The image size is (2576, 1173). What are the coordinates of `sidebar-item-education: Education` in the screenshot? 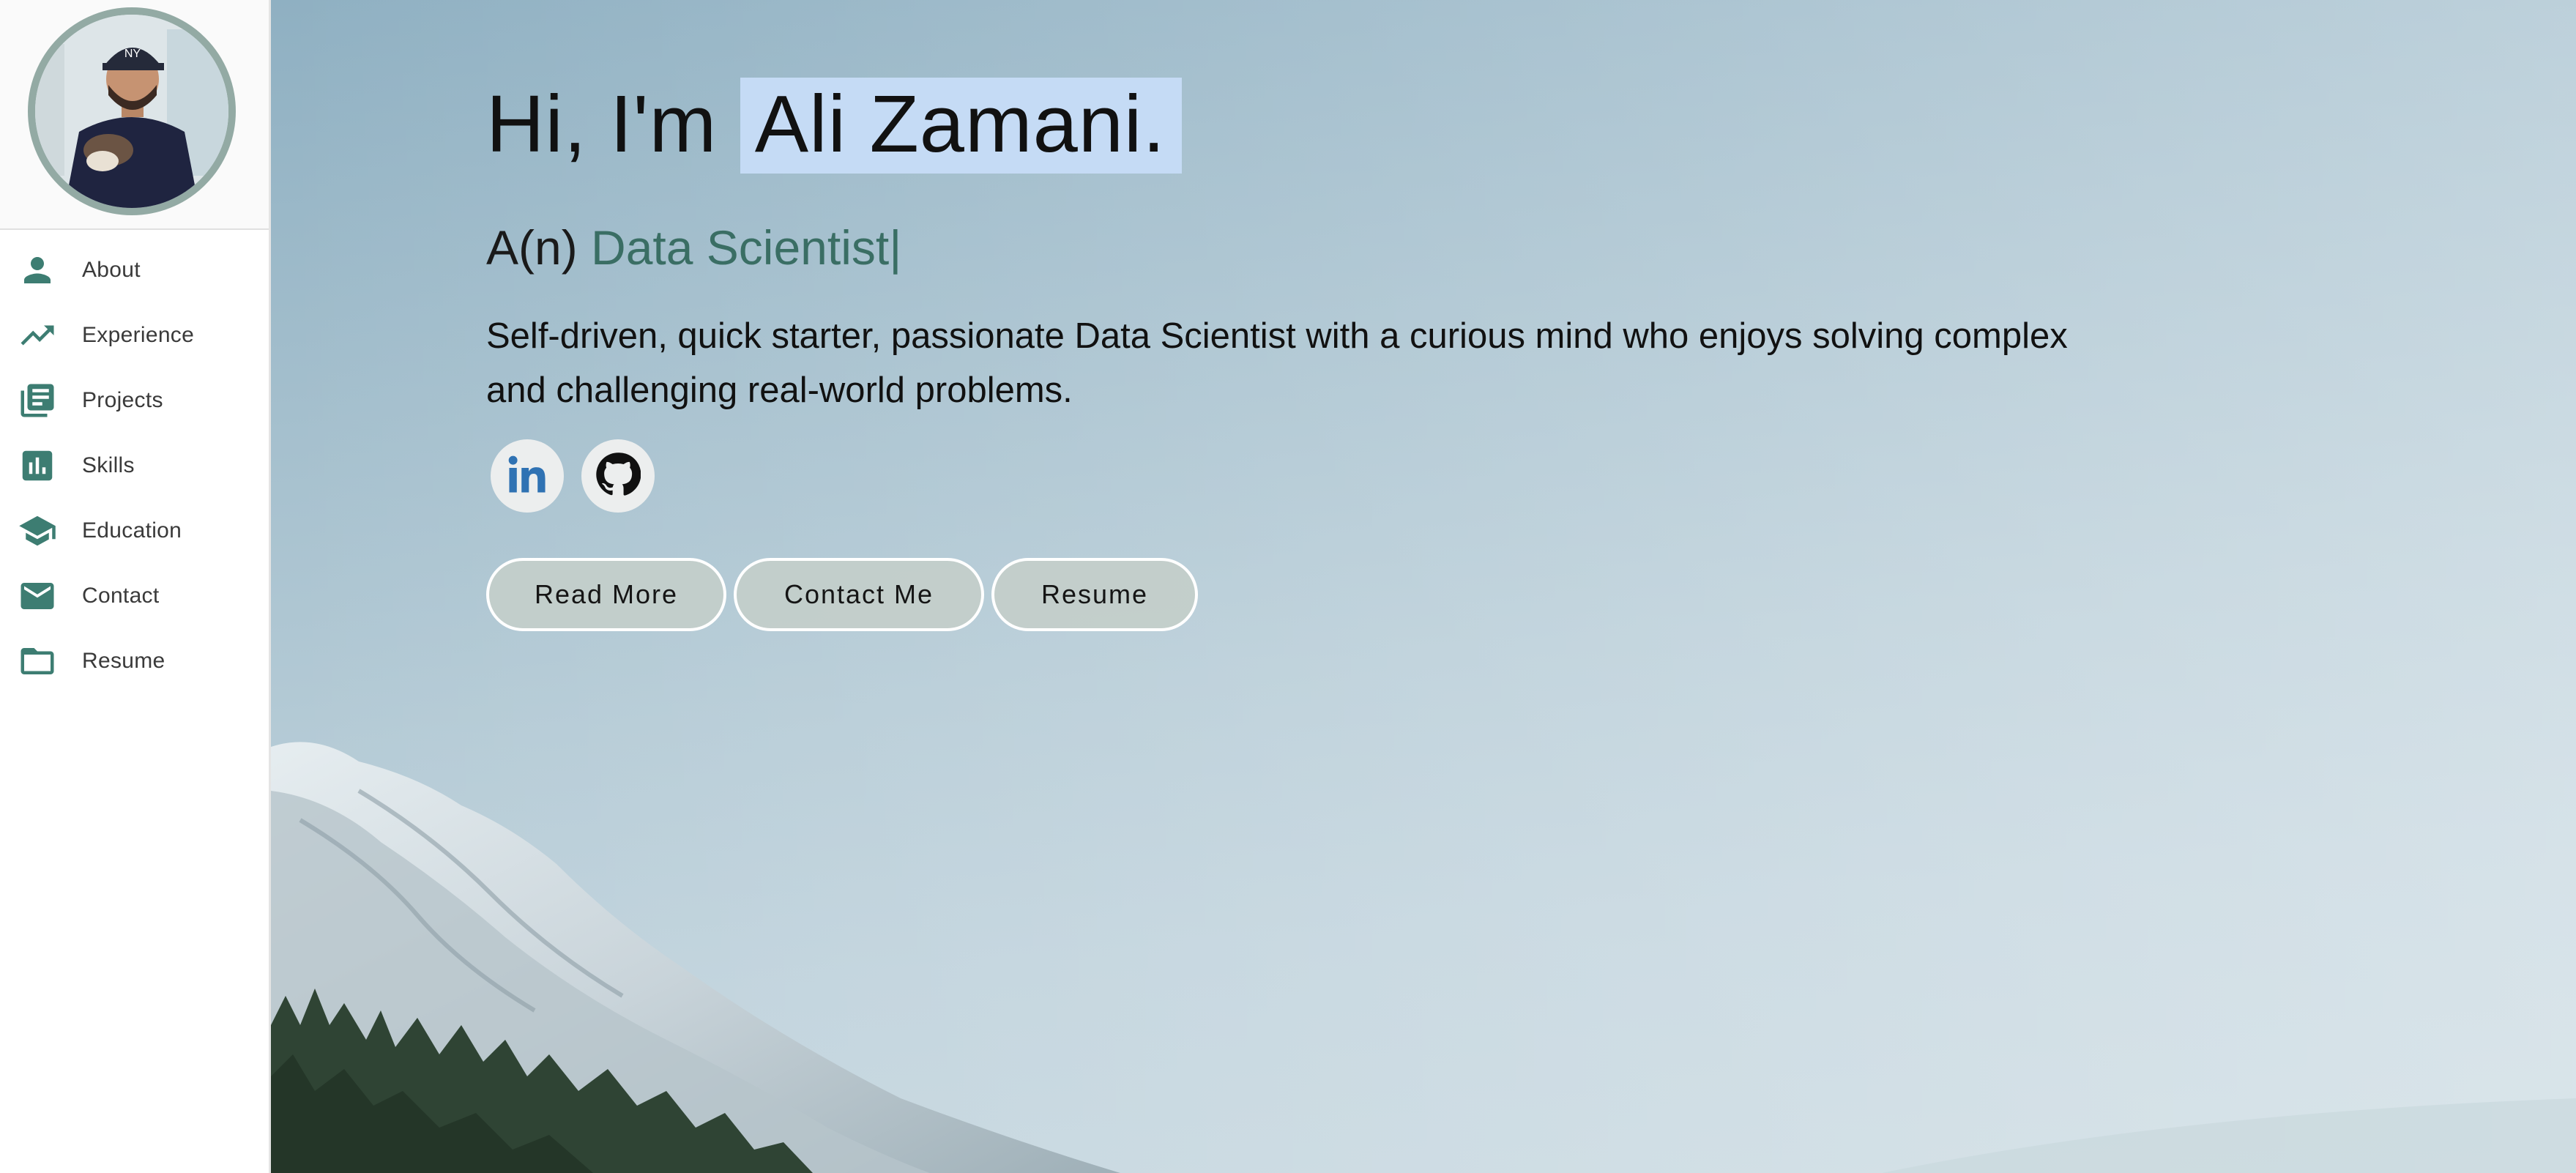 It's located at (134, 530).